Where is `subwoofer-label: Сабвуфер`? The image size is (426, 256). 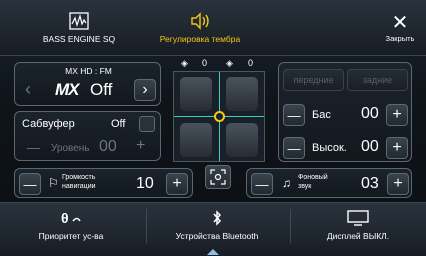
subwoofer-label: Сабвуфер is located at coordinates (48, 124).